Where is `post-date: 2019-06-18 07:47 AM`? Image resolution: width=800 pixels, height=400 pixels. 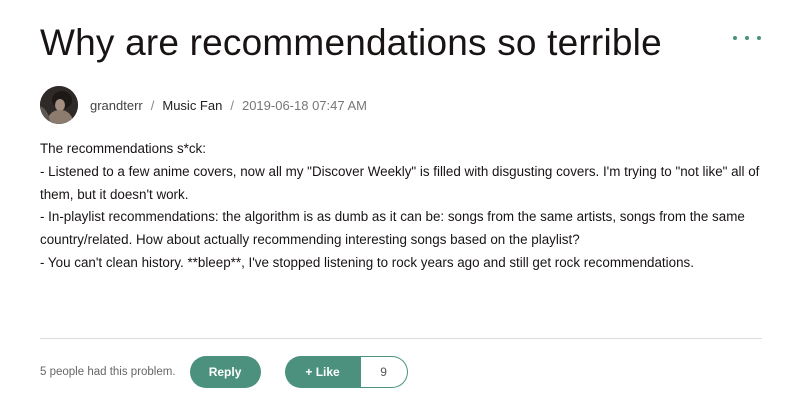
post-date: 2019-06-18 07:47 AM is located at coordinates (304, 105).